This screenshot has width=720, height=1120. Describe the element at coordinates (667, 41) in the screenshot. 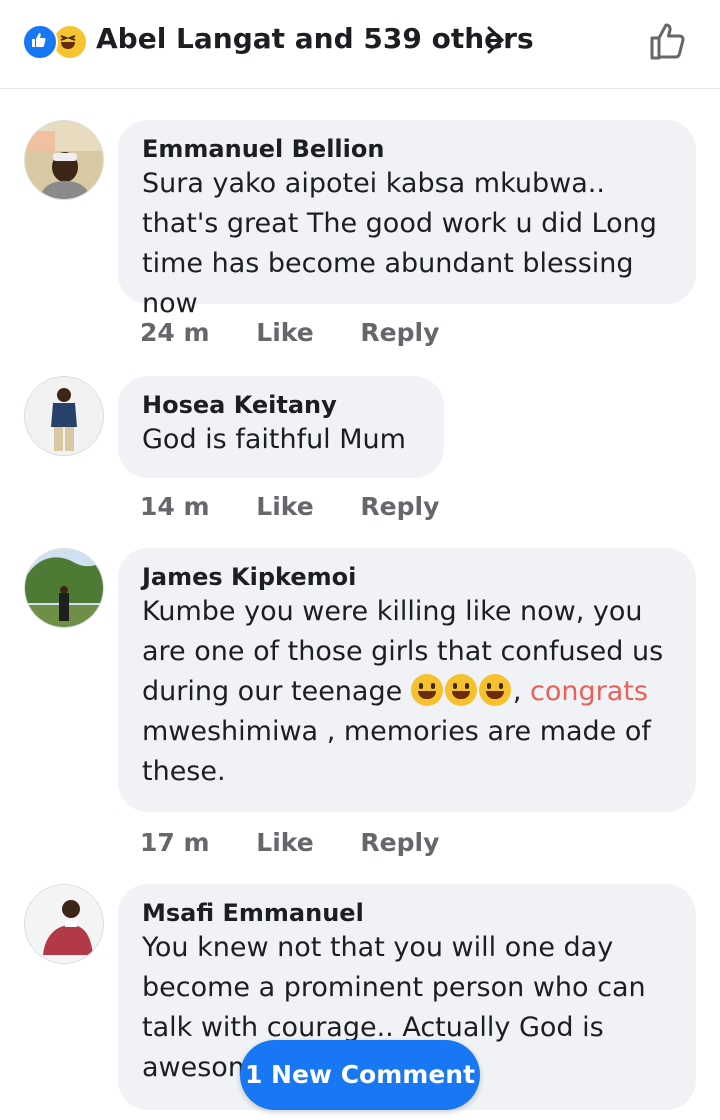

I see `like-outline-icon` at that location.